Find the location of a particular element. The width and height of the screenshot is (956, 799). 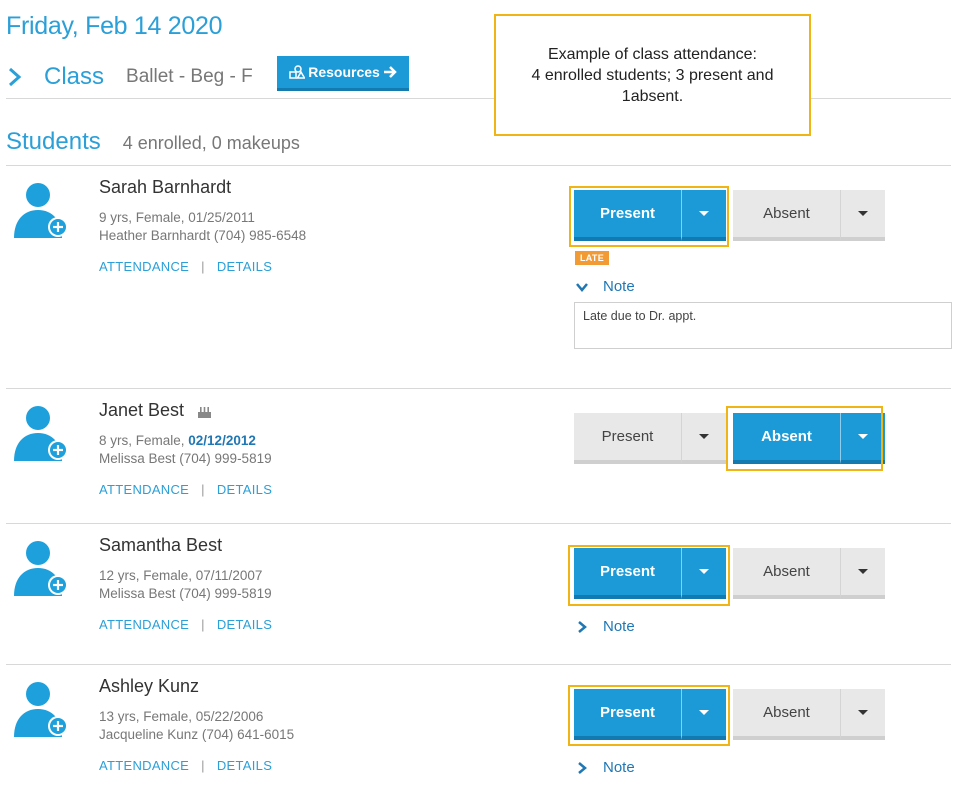

resources-button: Resources is located at coordinates (343, 73).